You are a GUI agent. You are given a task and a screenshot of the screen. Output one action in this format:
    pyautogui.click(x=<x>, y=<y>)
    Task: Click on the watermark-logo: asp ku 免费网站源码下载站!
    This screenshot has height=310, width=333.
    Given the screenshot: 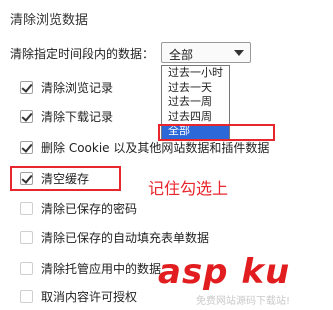 What is the action you would take?
    pyautogui.click(x=244, y=280)
    